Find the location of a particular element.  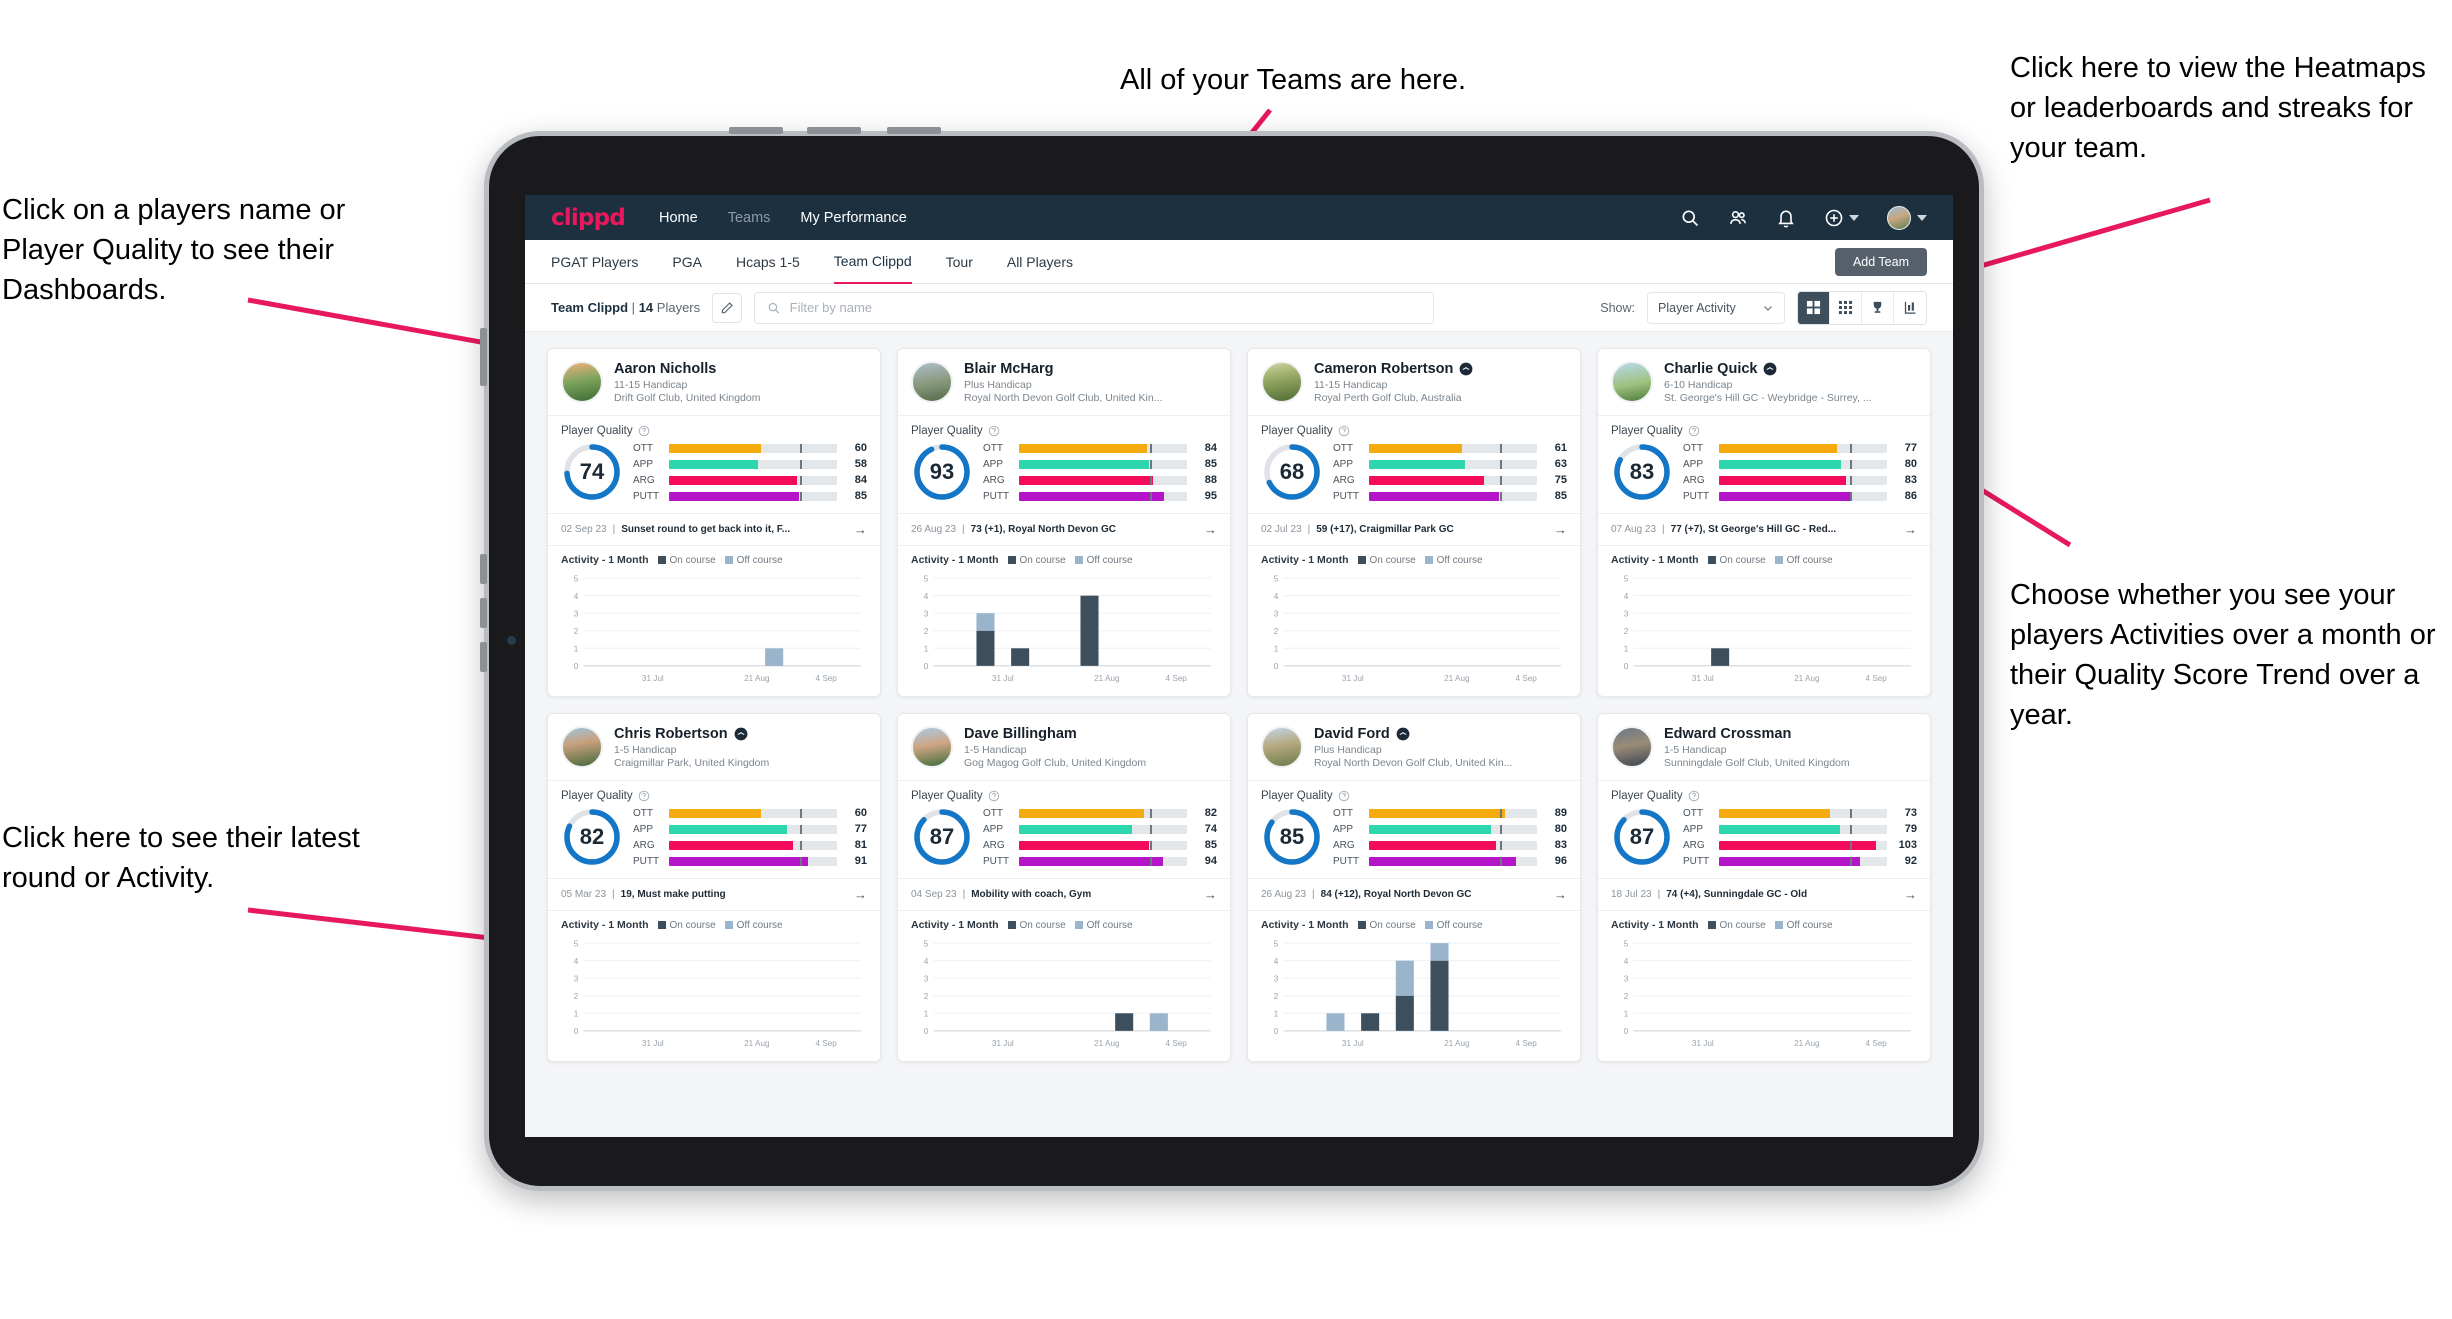

latest-activity-row: 02 Jul 23 | 59 (+17), Craigmillar Park GC → is located at coordinates (1414, 529).